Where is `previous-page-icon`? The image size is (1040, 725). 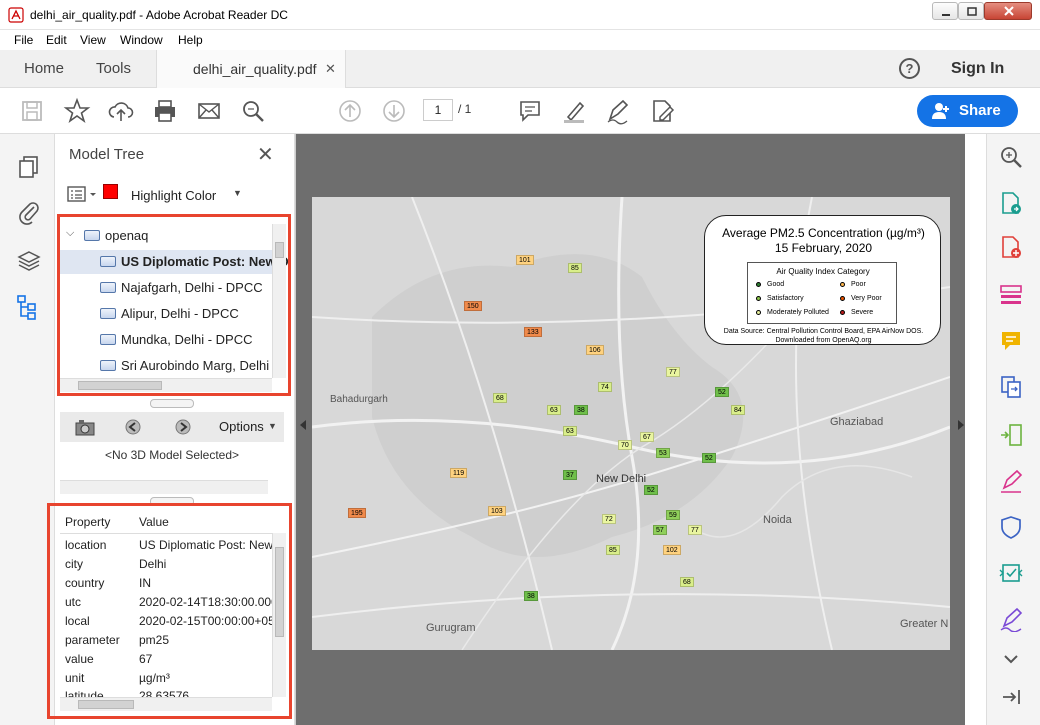
previous-page-icon is located at coordinates (350, 111).